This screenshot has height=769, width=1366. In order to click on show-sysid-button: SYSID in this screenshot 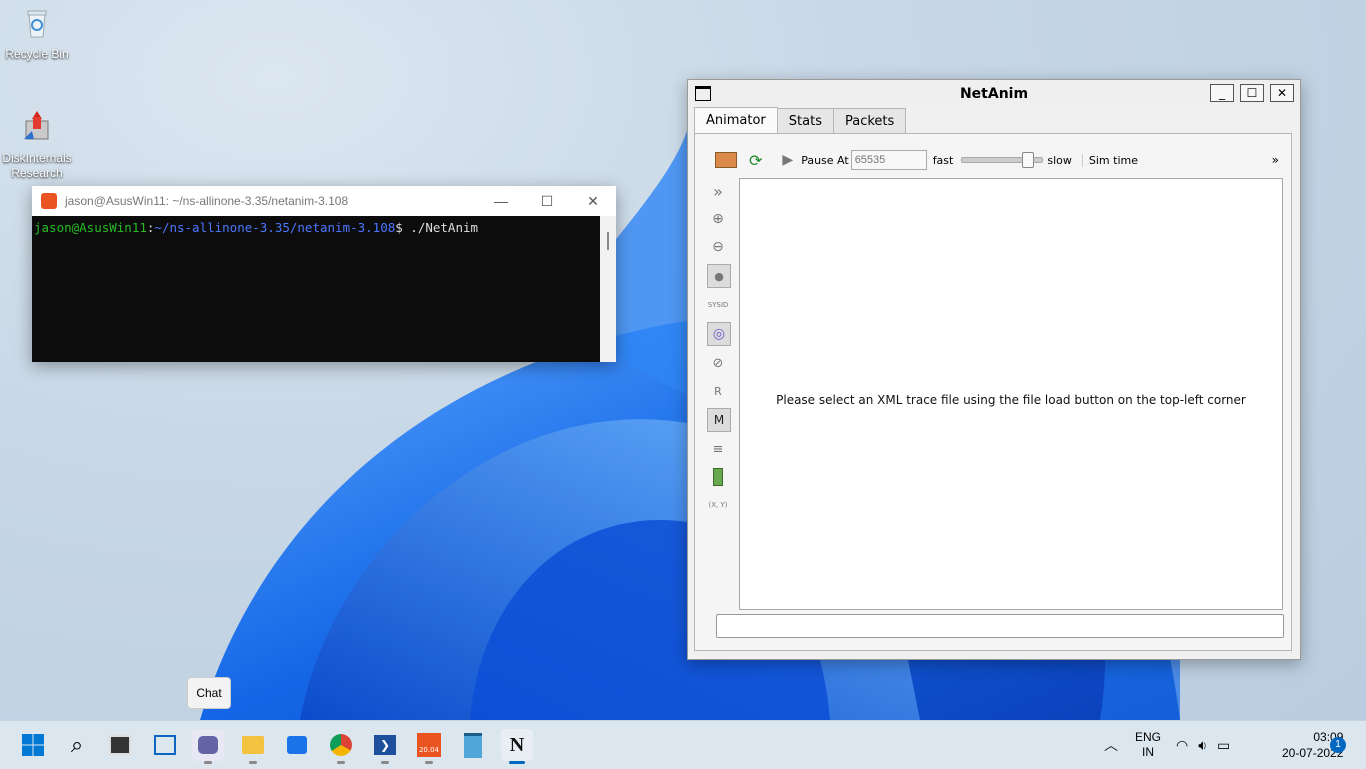, I will do `click(718, 305)`.